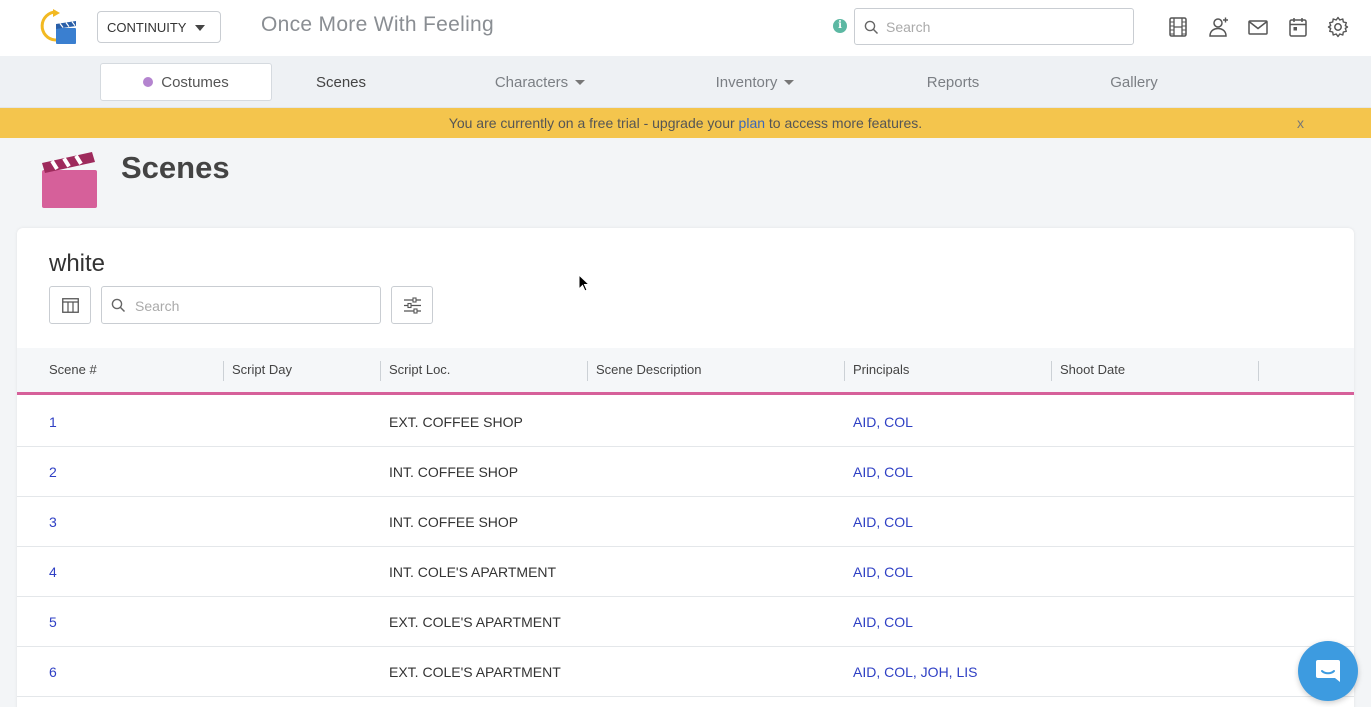 This screenshot has height=707, width=1371. I want to click on nav-costumes: Costumes, so click(186, 82).